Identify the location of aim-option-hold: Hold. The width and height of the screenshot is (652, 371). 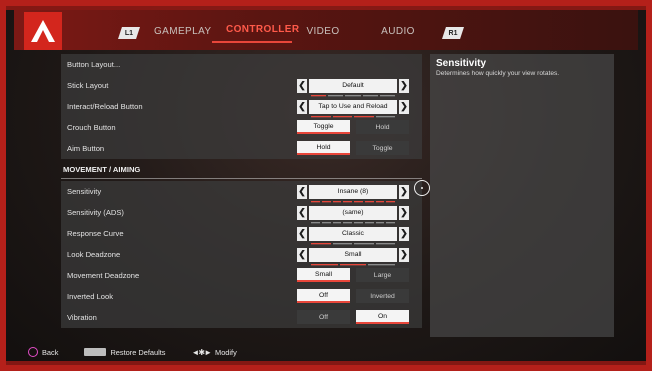
(323, 148).